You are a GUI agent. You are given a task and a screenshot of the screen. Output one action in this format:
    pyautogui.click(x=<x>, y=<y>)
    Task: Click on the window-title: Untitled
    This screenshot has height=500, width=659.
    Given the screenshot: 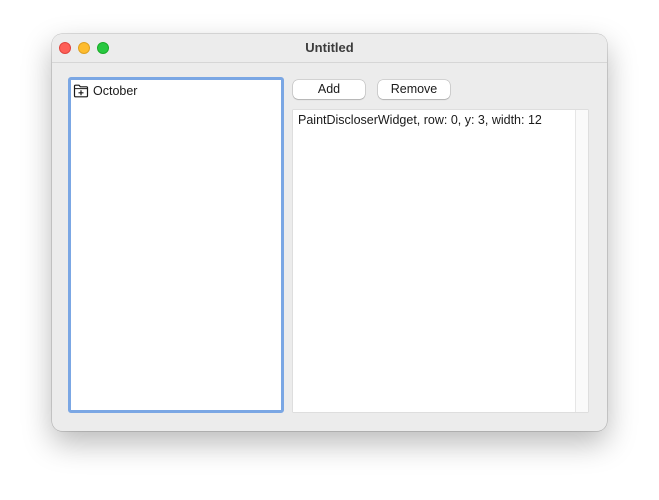 What is the action you would take?
    pyautogui.click(x=329, y=47)
    